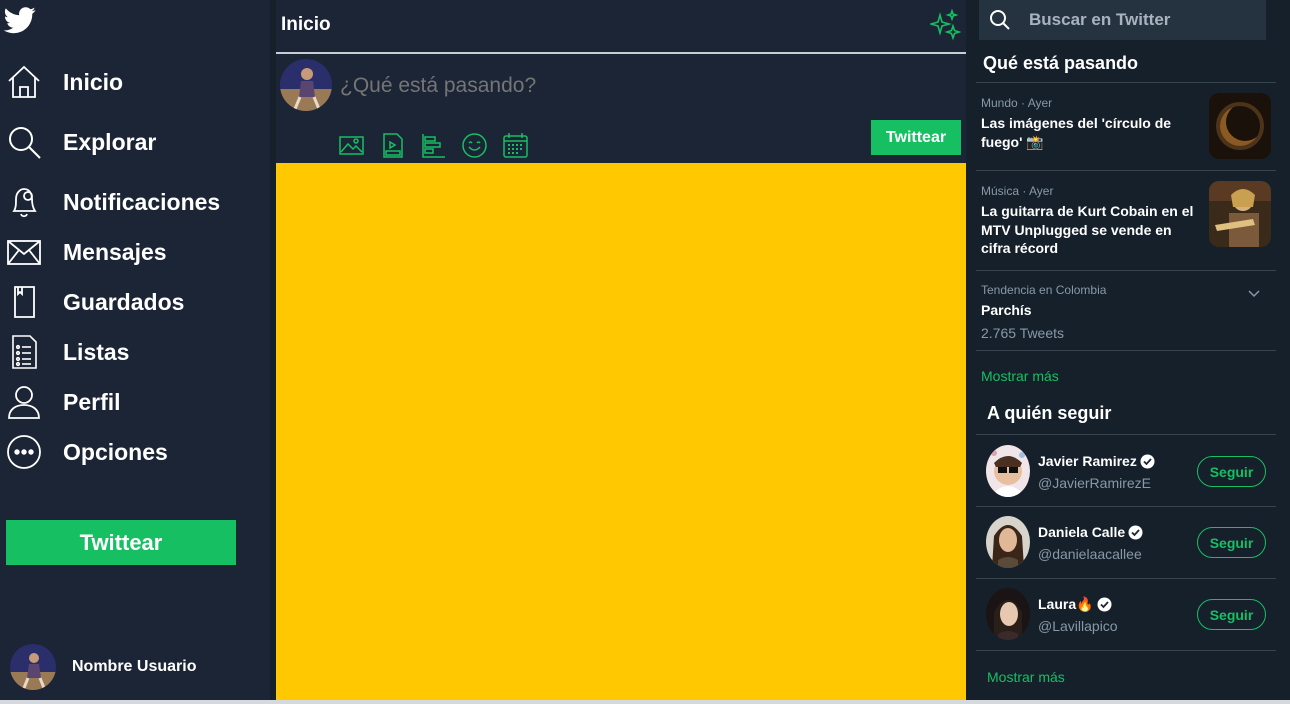 The height and width of the screenshot is (704, 1290). I want to click on sidebar-item-label: Explorar, so click(110, 141).